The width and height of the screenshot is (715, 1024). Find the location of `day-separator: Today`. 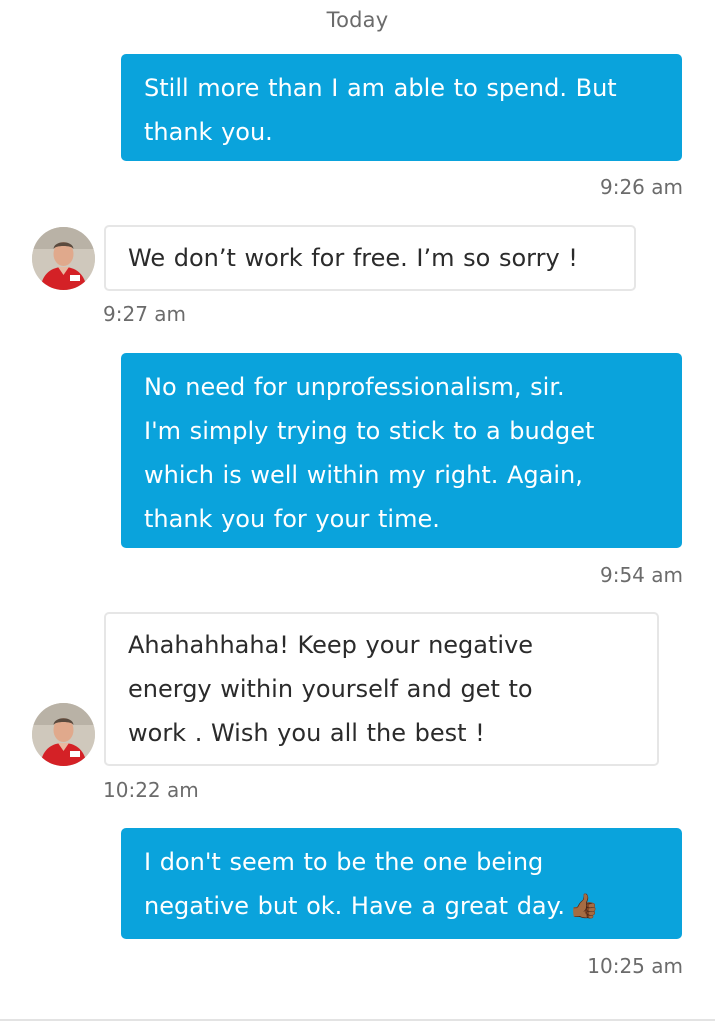

day-separator: Today is located at coordinates (357, 20).